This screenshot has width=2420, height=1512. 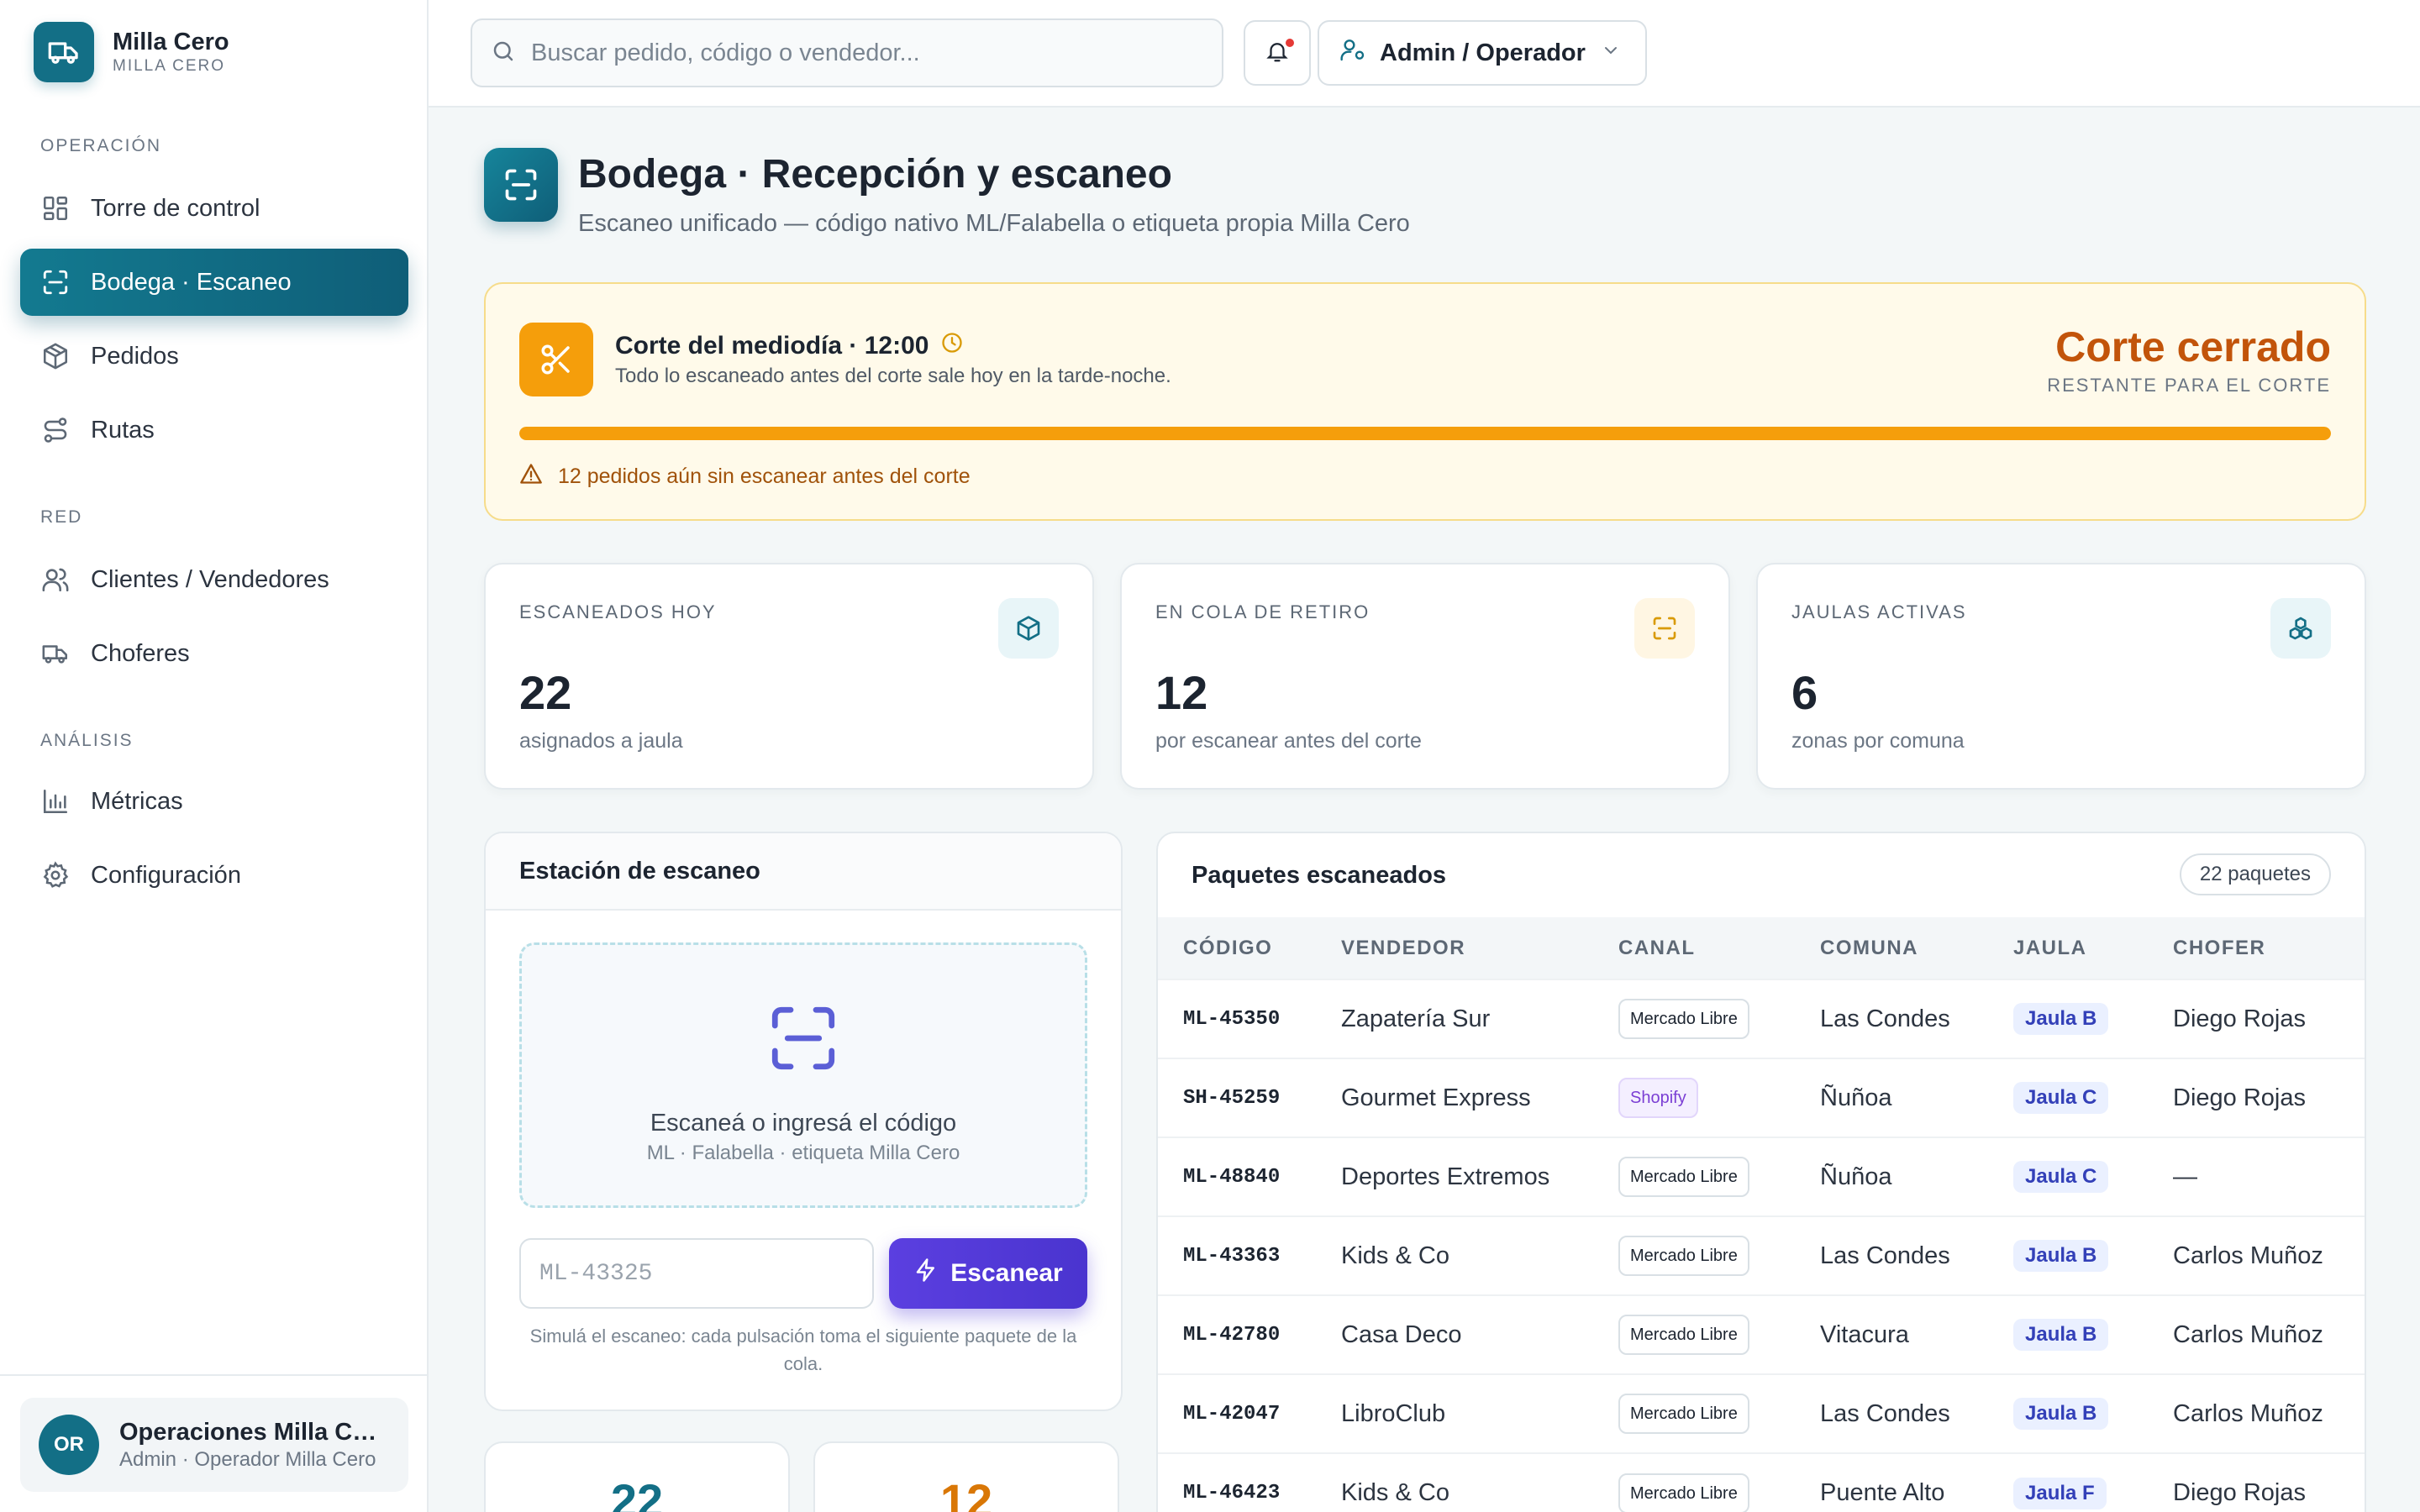 What do you see at coordinates (1232, 1335) in the screenshot?
I see `cell-code: ML-42780` at bounding box center [1232, 1335].